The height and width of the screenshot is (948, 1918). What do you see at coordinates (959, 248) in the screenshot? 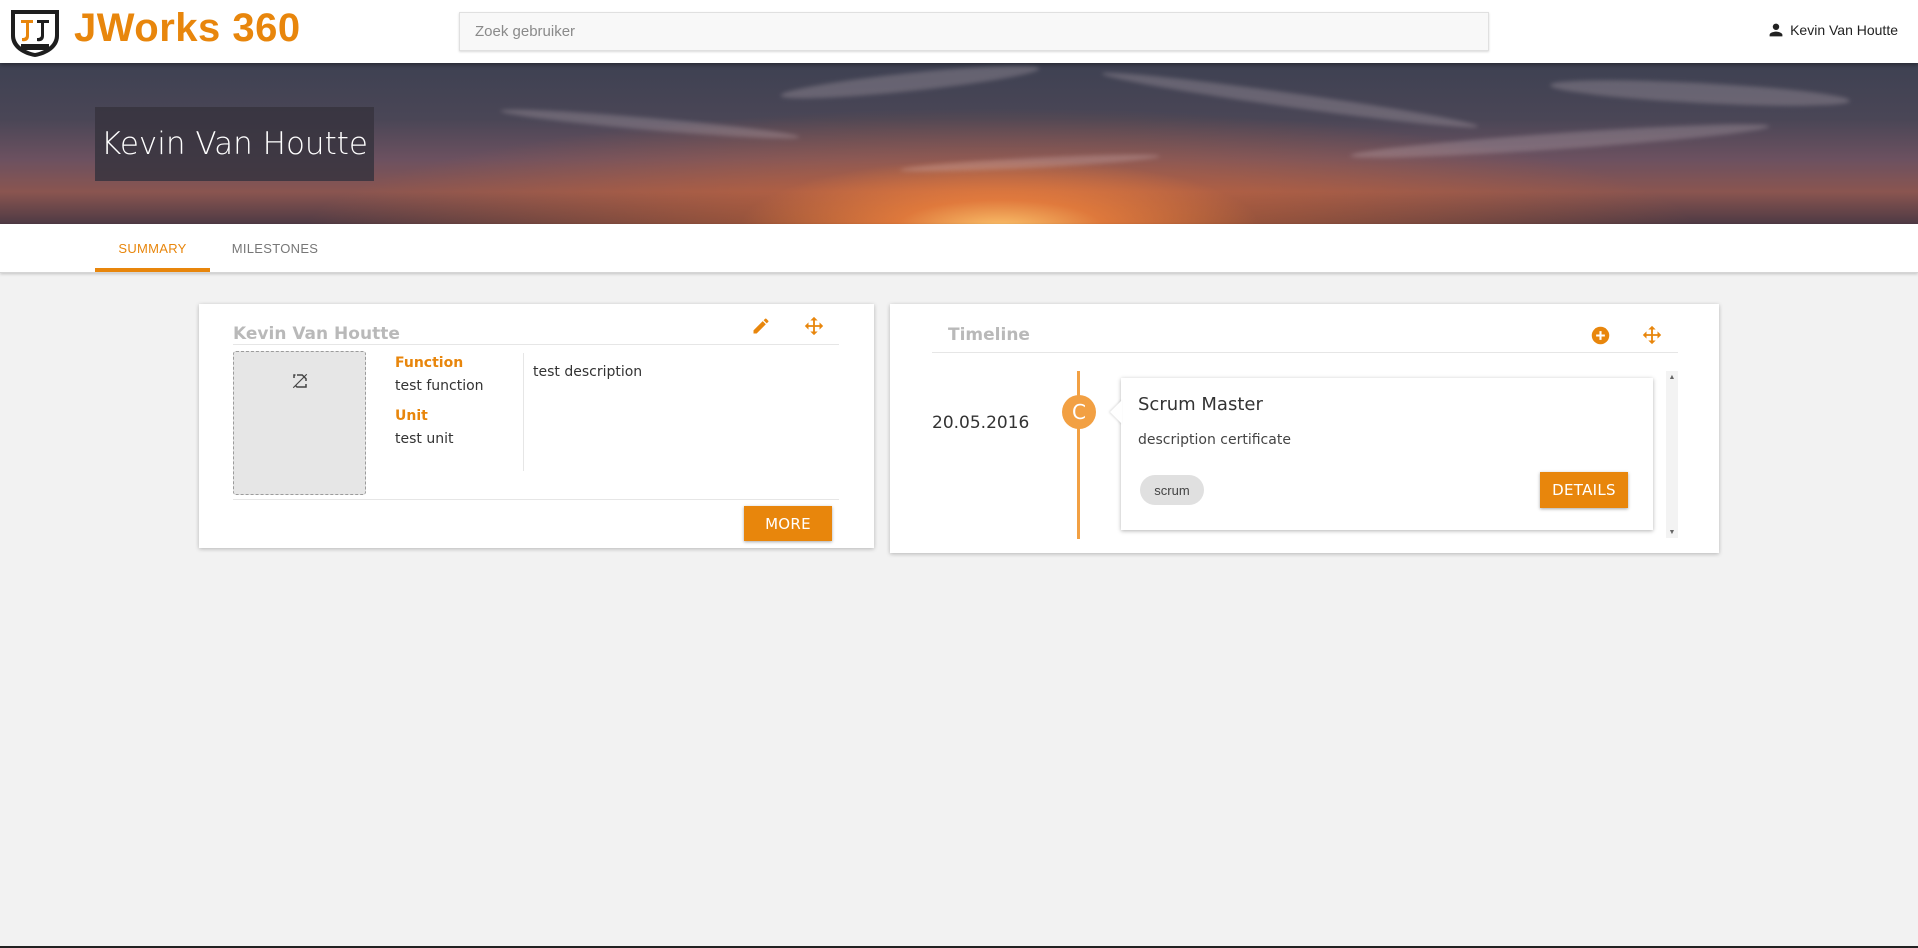
I see `tab-bar: SUMMARY MILESTONES` at bounding box center [959, 248].